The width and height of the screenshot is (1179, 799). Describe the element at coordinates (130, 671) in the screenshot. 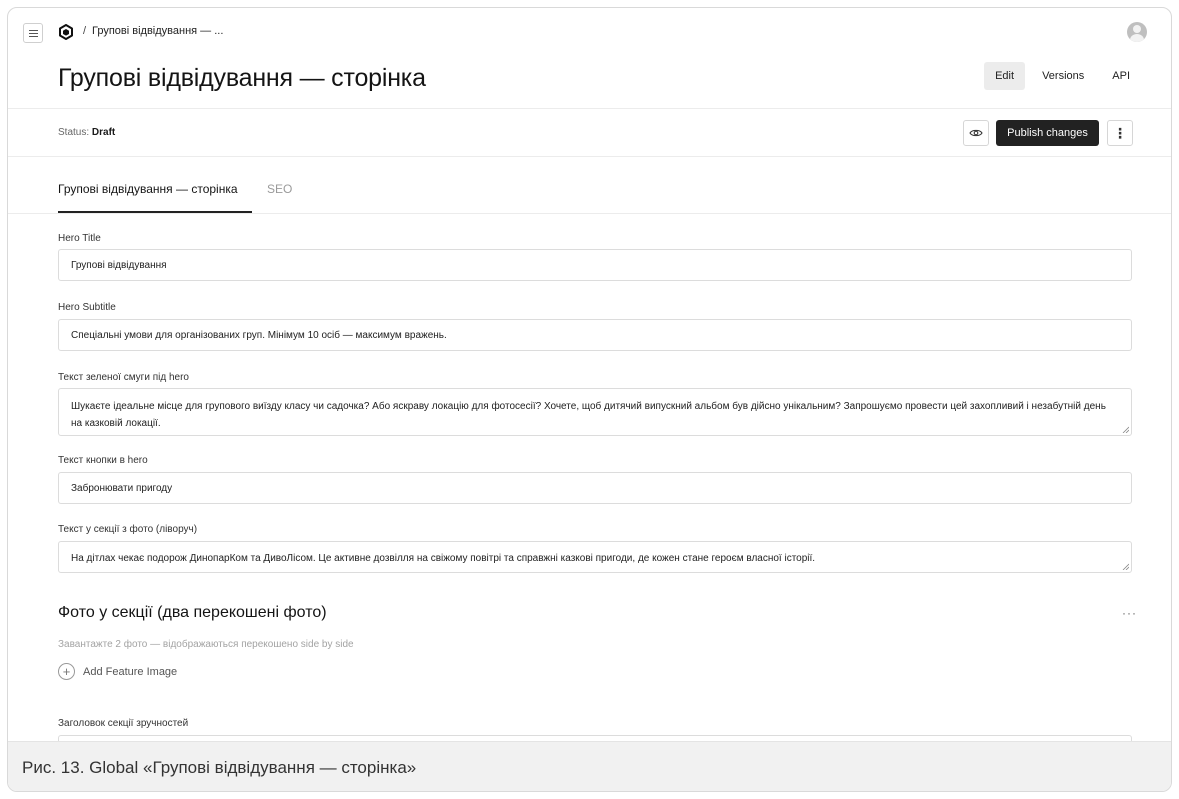

I see `add-feature-image-label: Add Feature Image` at that location.